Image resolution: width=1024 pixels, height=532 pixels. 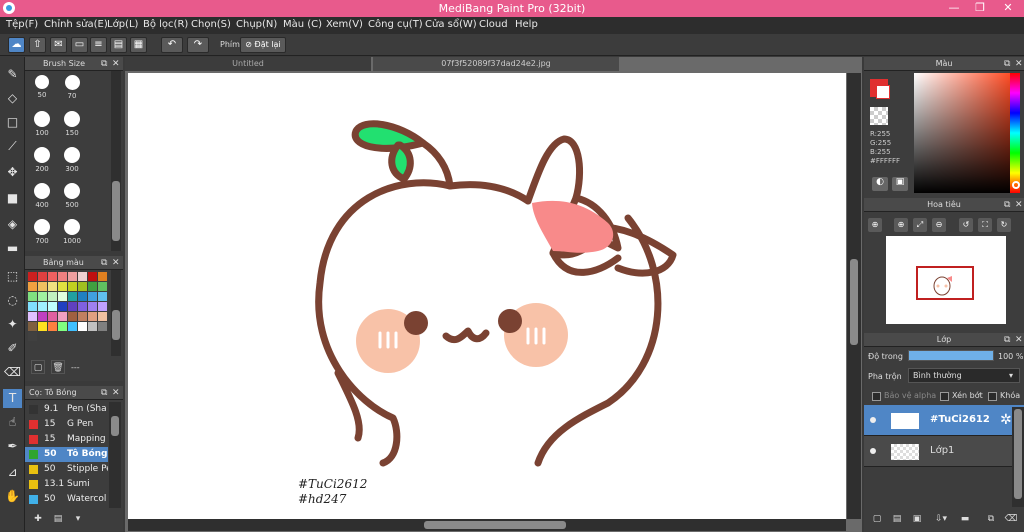 What do you see at coordinates (496, 64) in the screenshot?
I see `tab-image: 07f3f52089f37dad24e2.jpg` at bounding box center [496, 64].